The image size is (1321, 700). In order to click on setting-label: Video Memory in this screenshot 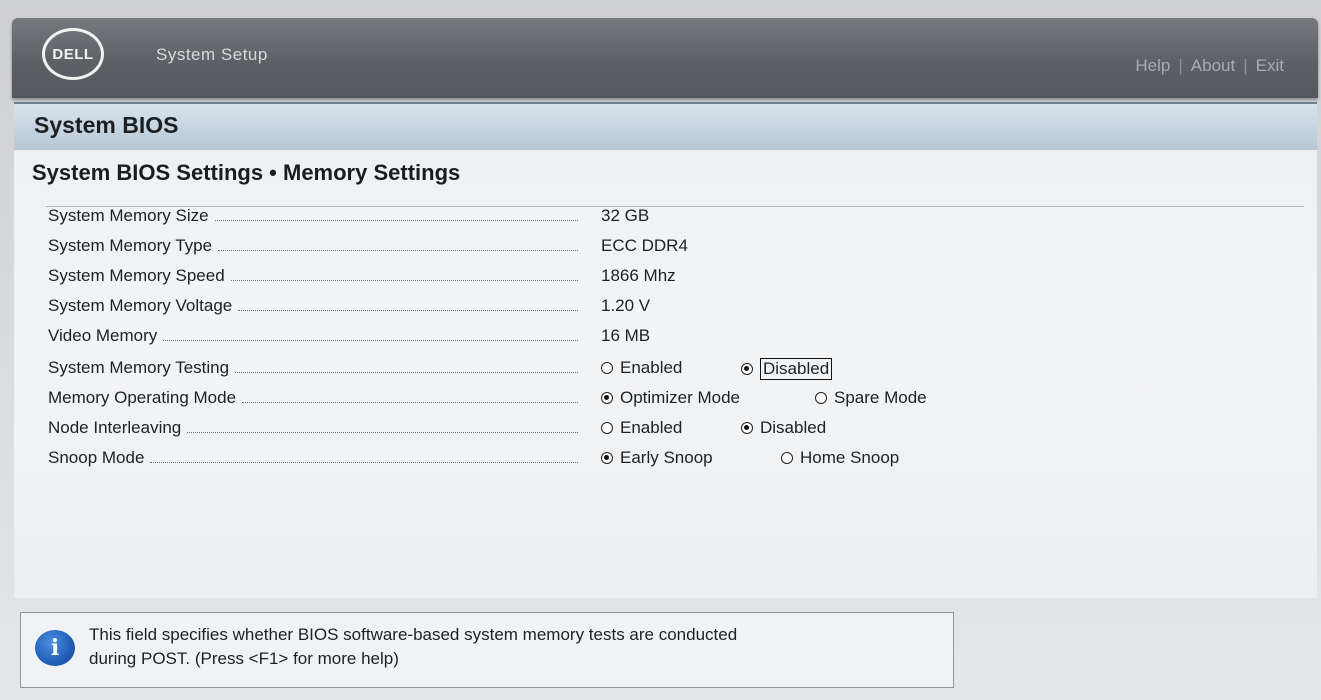, I will do `click(103, 335)`.